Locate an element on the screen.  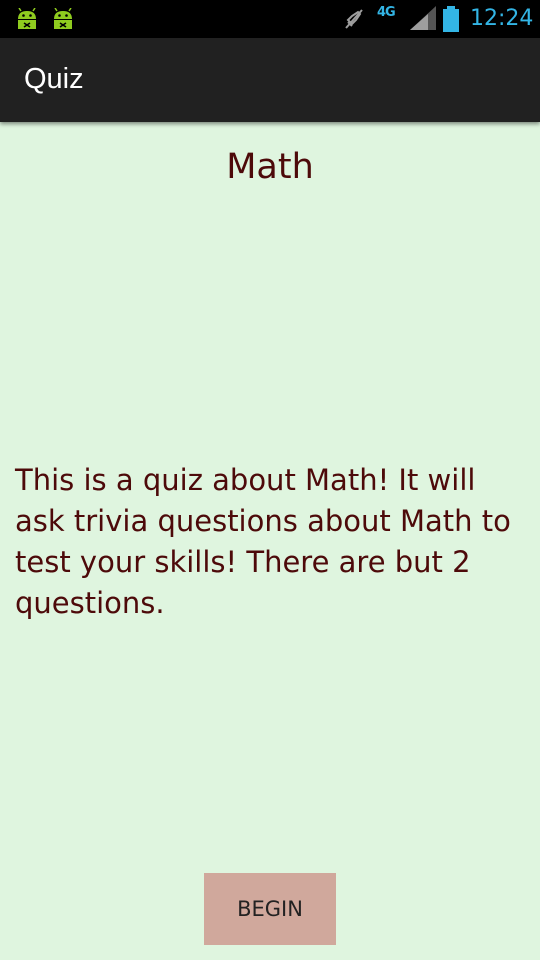
battery-icon is located at coordinates (451, 19).